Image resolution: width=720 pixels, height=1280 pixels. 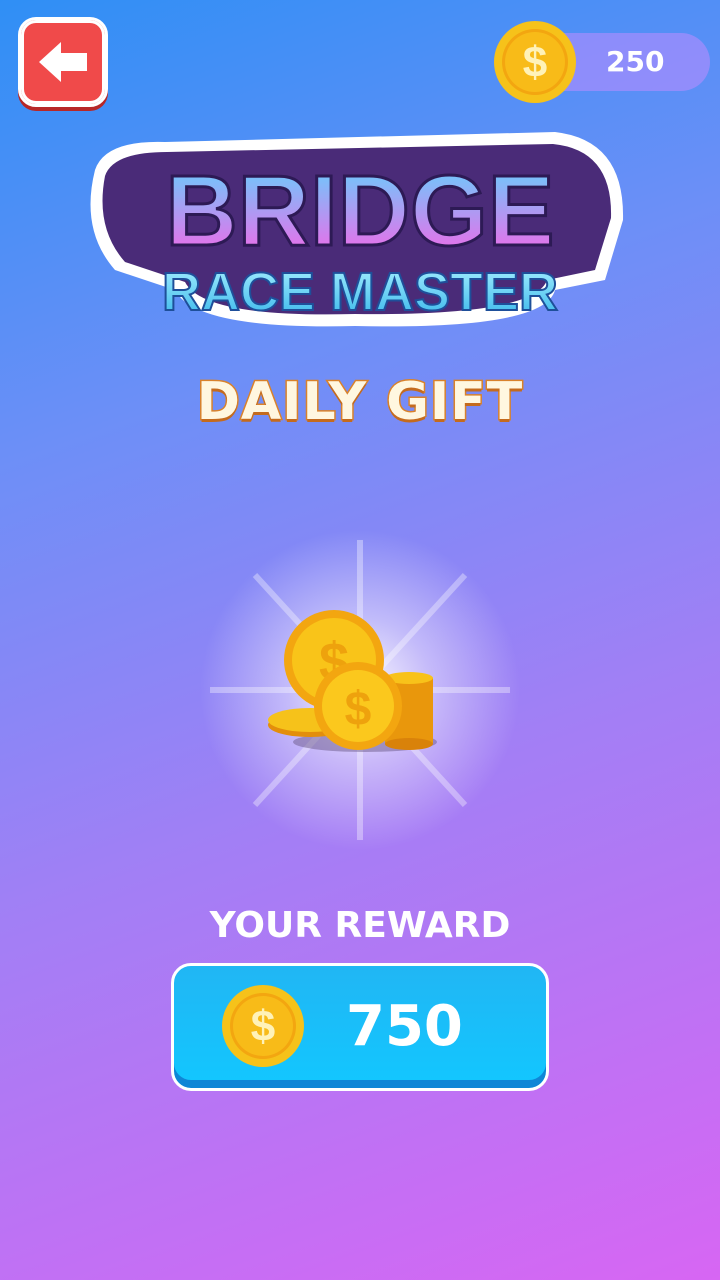 I want to click on logo-line2: RACE MASTER, so click(x=360, y=292).